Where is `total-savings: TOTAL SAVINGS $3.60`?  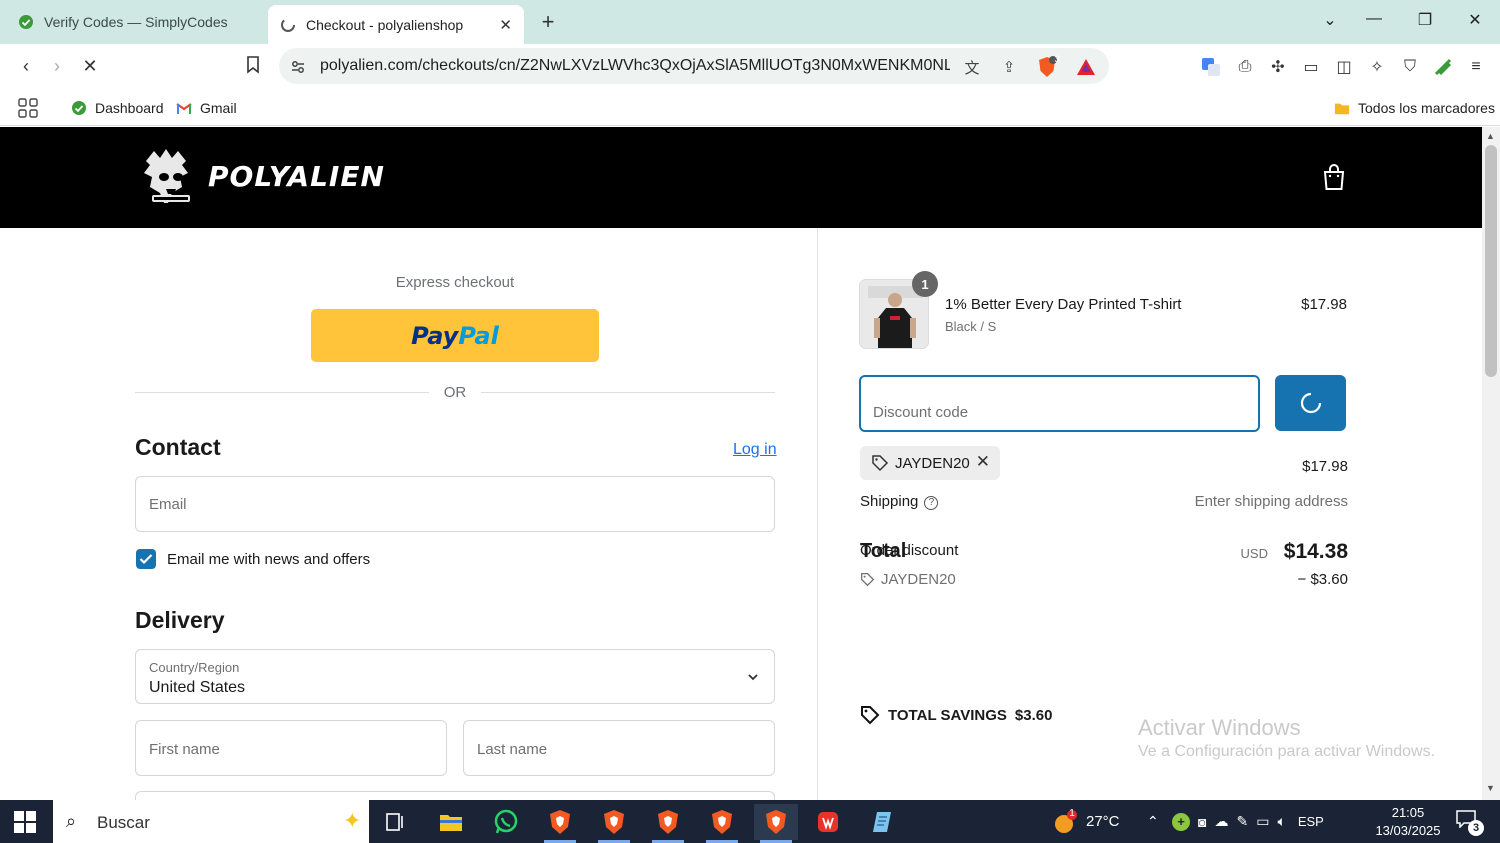 total-savings: TOTAL SAVINGS $3.60 is located at coordinates (956, 715).